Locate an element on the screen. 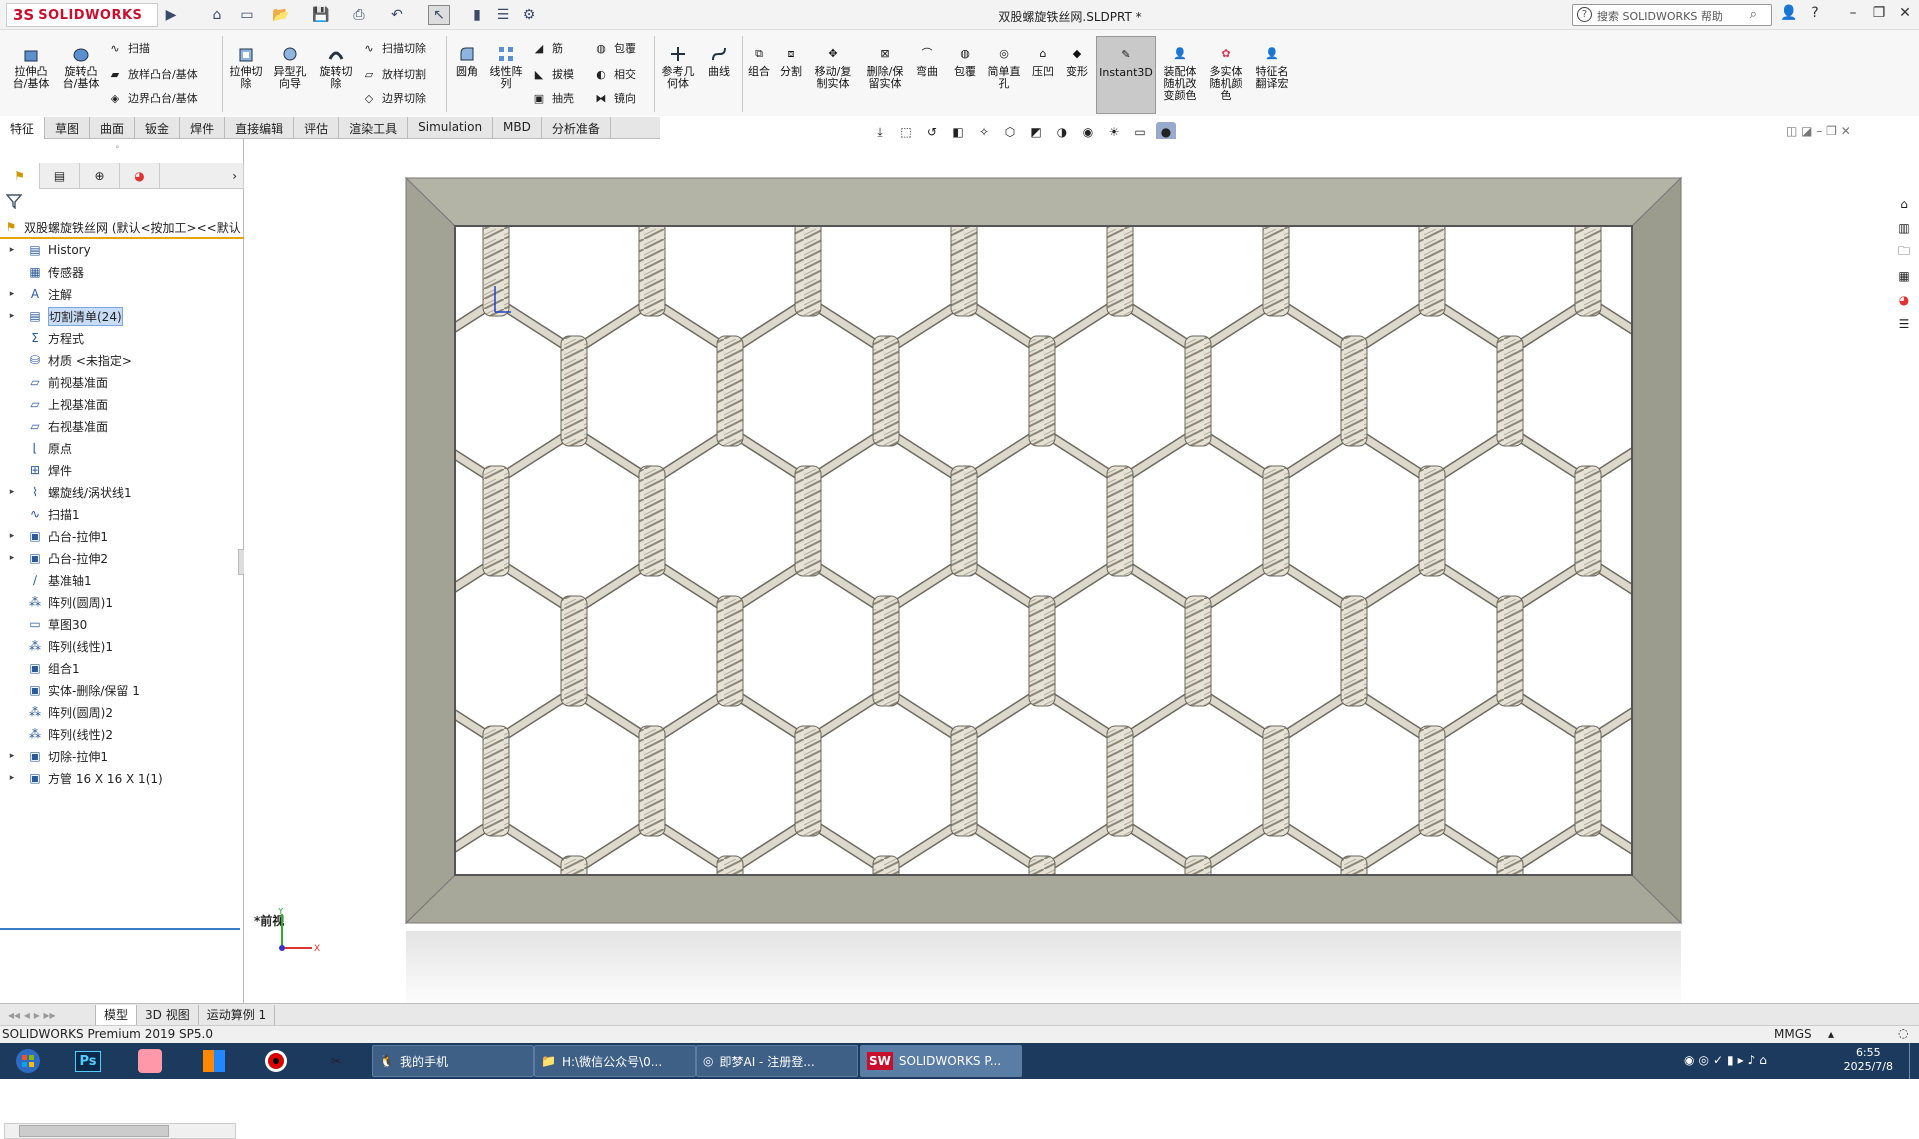 The width and height of the screenshot is (1919, 1139). tab-8: Simulation is located at coordinates (451, 128).